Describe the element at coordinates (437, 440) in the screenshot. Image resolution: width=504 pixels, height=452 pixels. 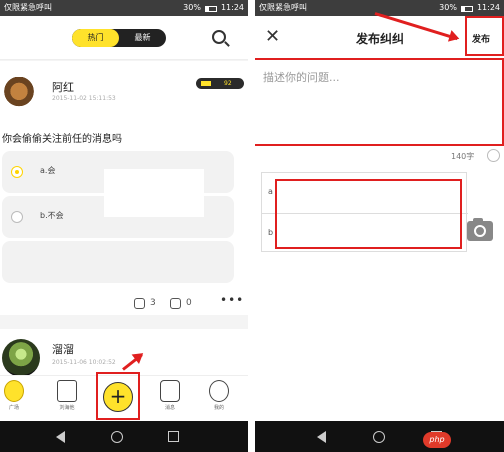
I see `watermark-logo: php` at that location.